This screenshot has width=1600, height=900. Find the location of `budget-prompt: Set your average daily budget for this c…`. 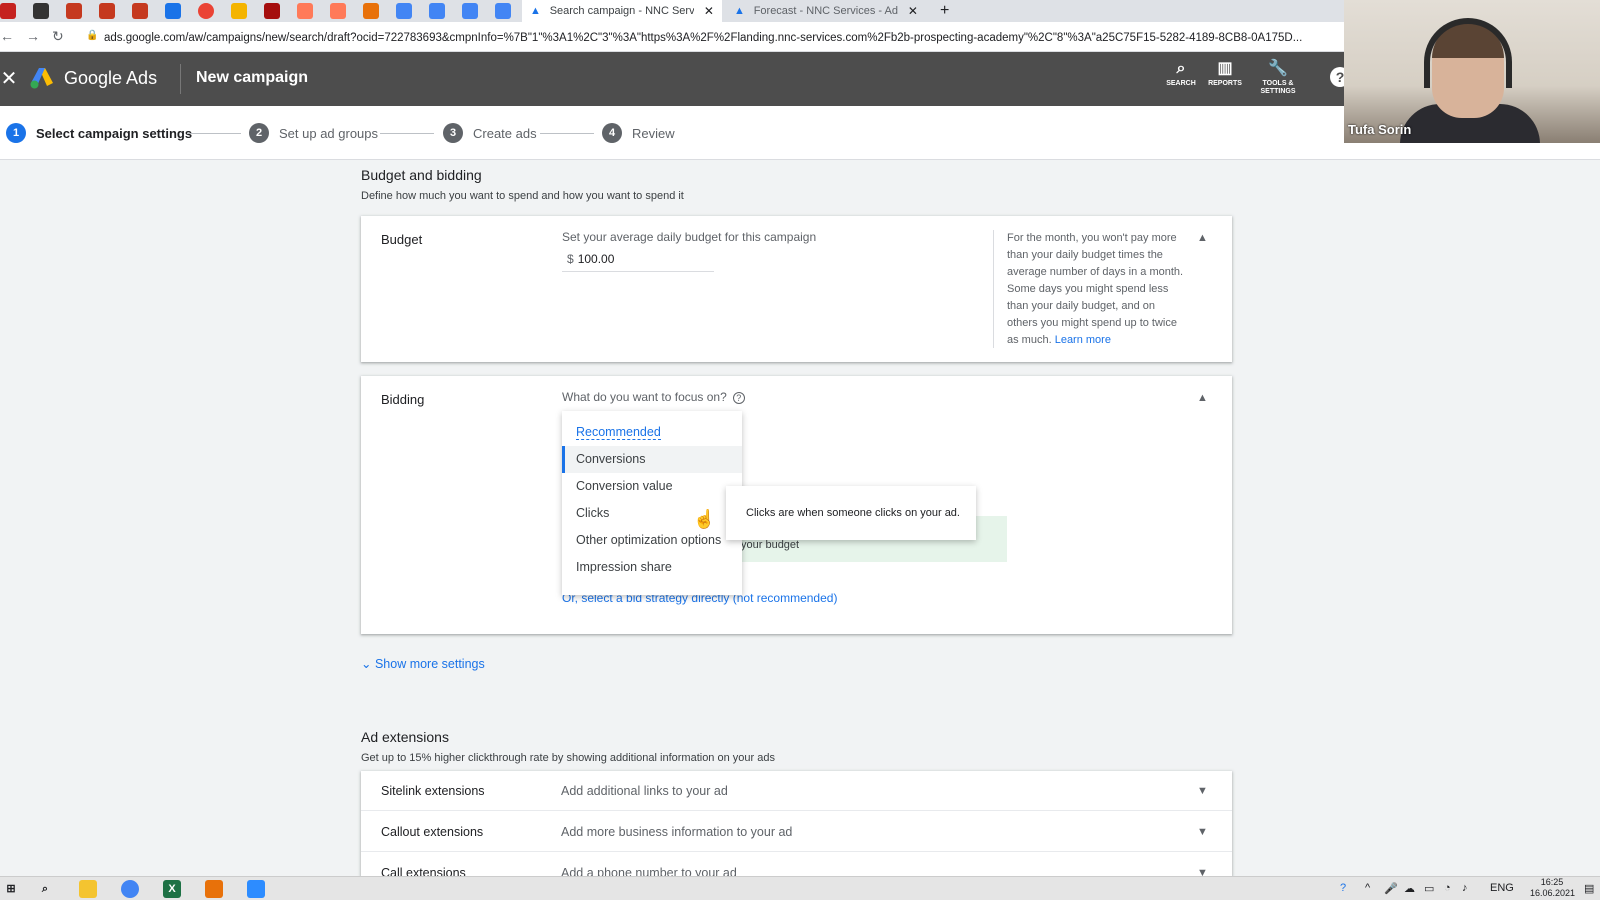

budget-prompt: Set your average daily budget for this c… is located at coordinates (689, 237).